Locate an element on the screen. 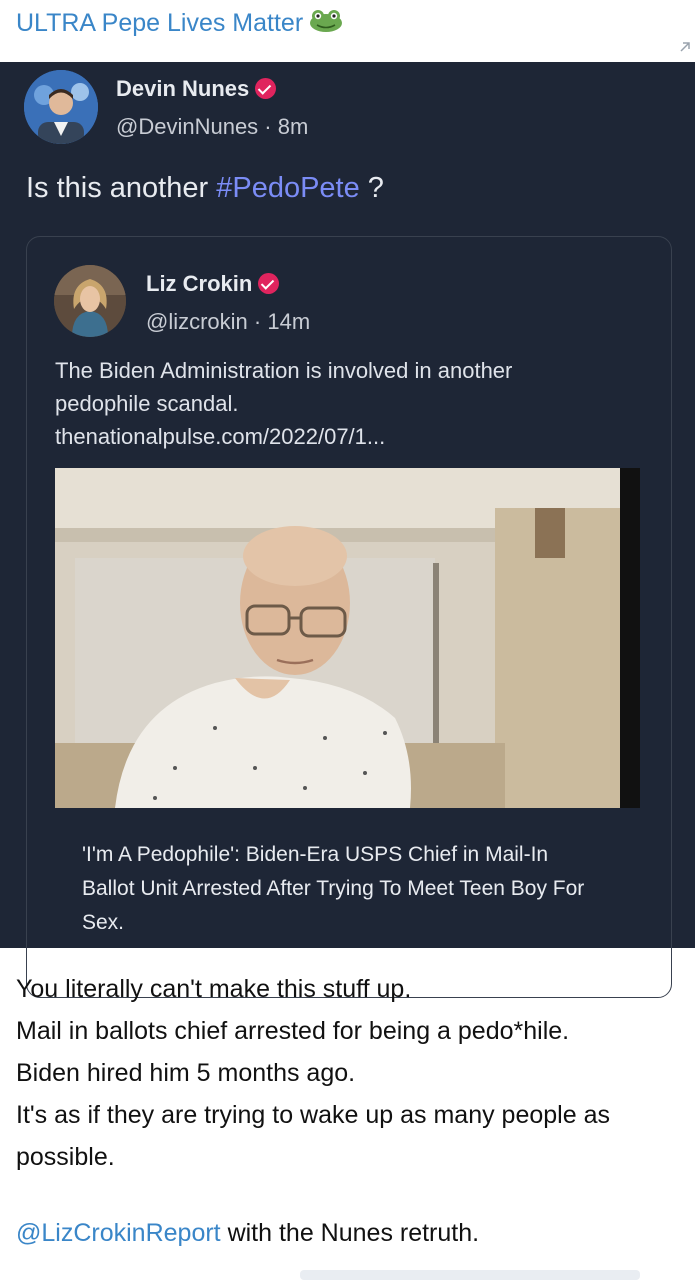 This screenshot has width=695, height=1280. post-text-end: ? is located at coordinates (371, 188).